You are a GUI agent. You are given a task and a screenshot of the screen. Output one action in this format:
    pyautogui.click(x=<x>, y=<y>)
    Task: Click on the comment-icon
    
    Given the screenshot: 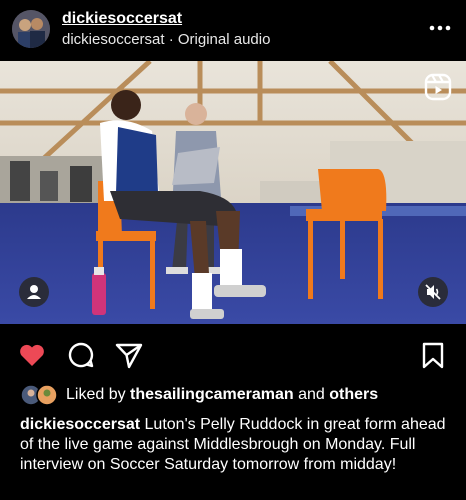 What is the action you would take?
    pyautogui.click(x=81, y=355)
    